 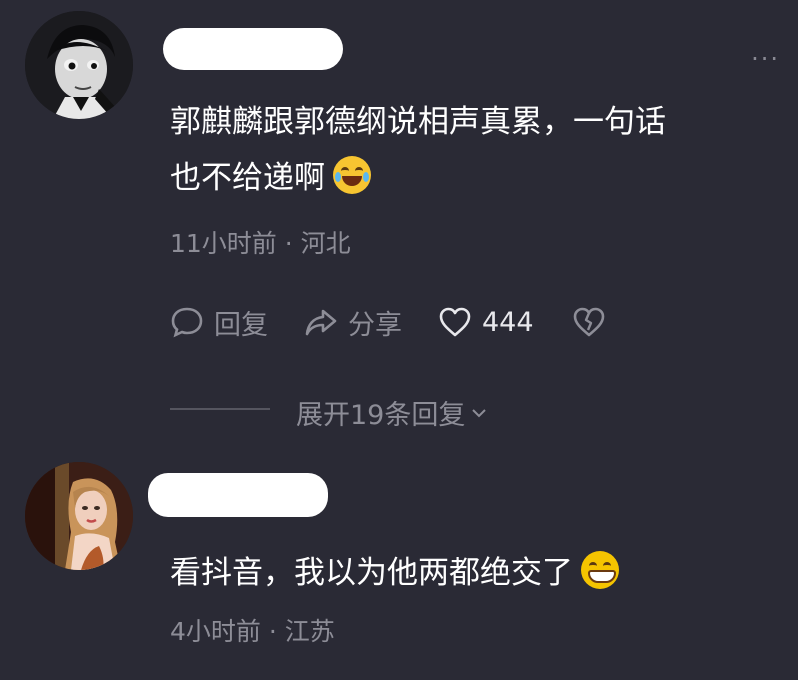 I want to click on comment-2-text: 看抖音，我以为他两都绝交了, so click(x=476, y=573).